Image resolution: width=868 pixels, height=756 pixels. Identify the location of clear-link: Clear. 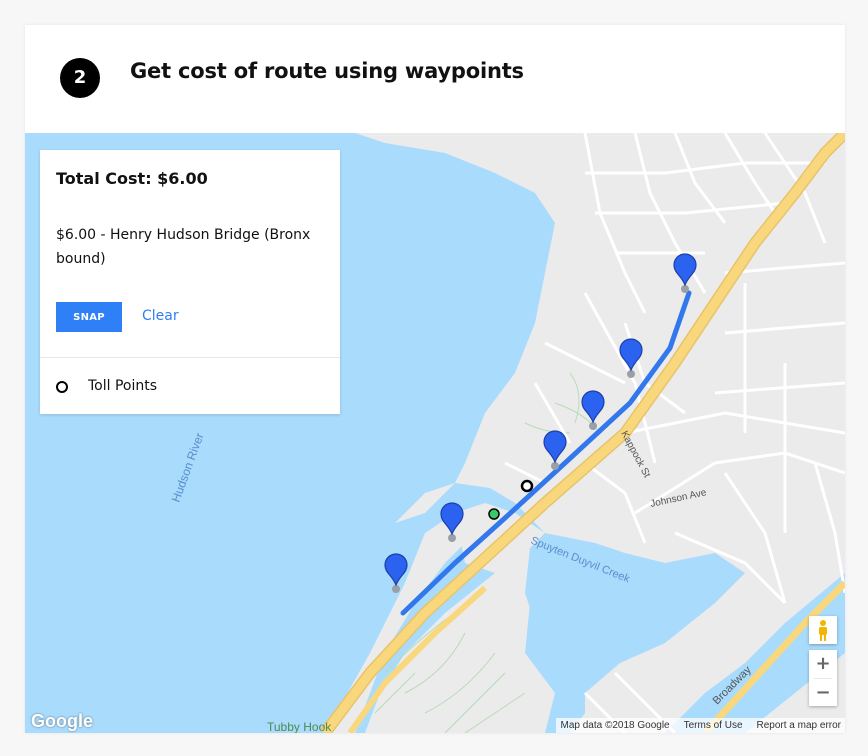
(160, 316).